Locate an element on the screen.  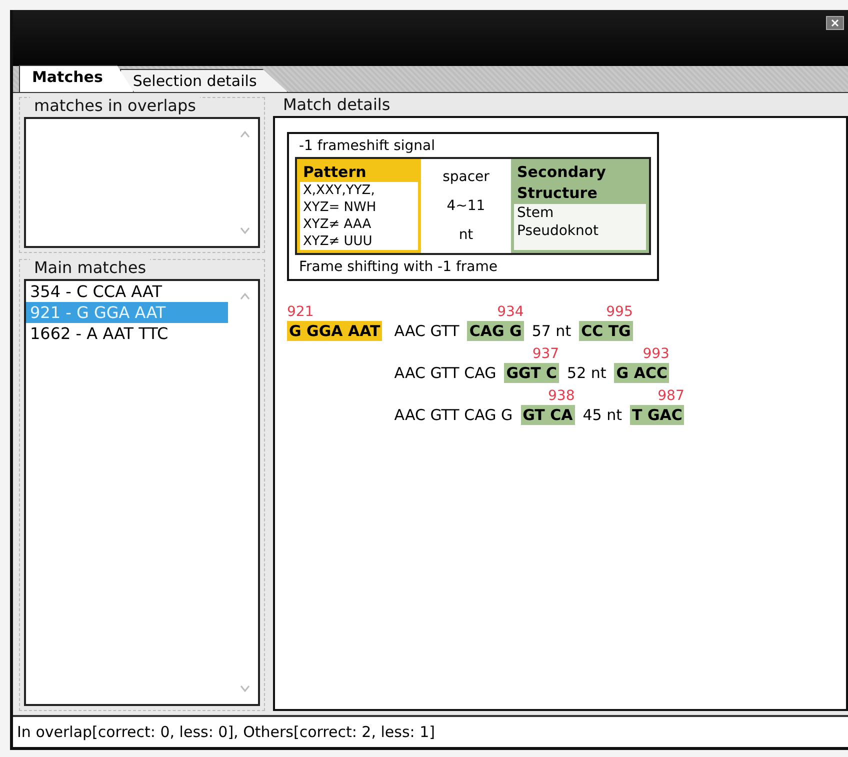
pattern-line: XYZ= NWH is located at coordinates (340, 207).